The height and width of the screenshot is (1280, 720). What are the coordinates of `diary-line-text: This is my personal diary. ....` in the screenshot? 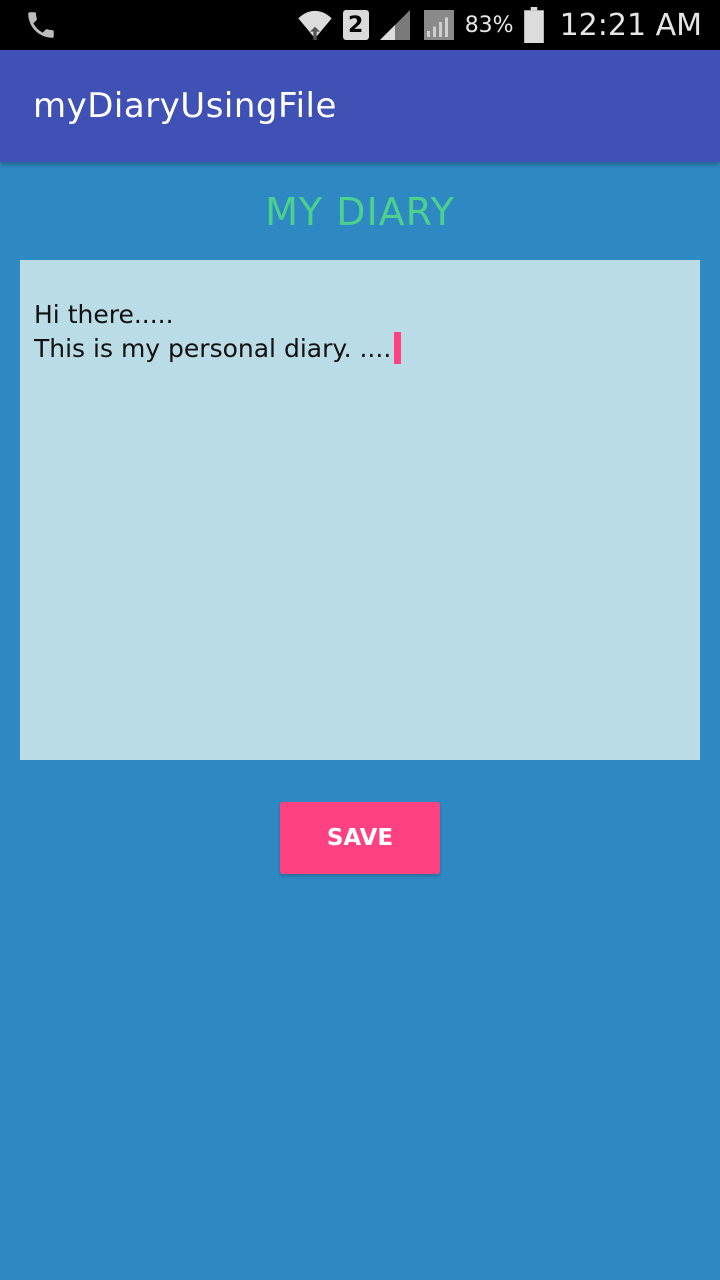 It's located at (213, 348).